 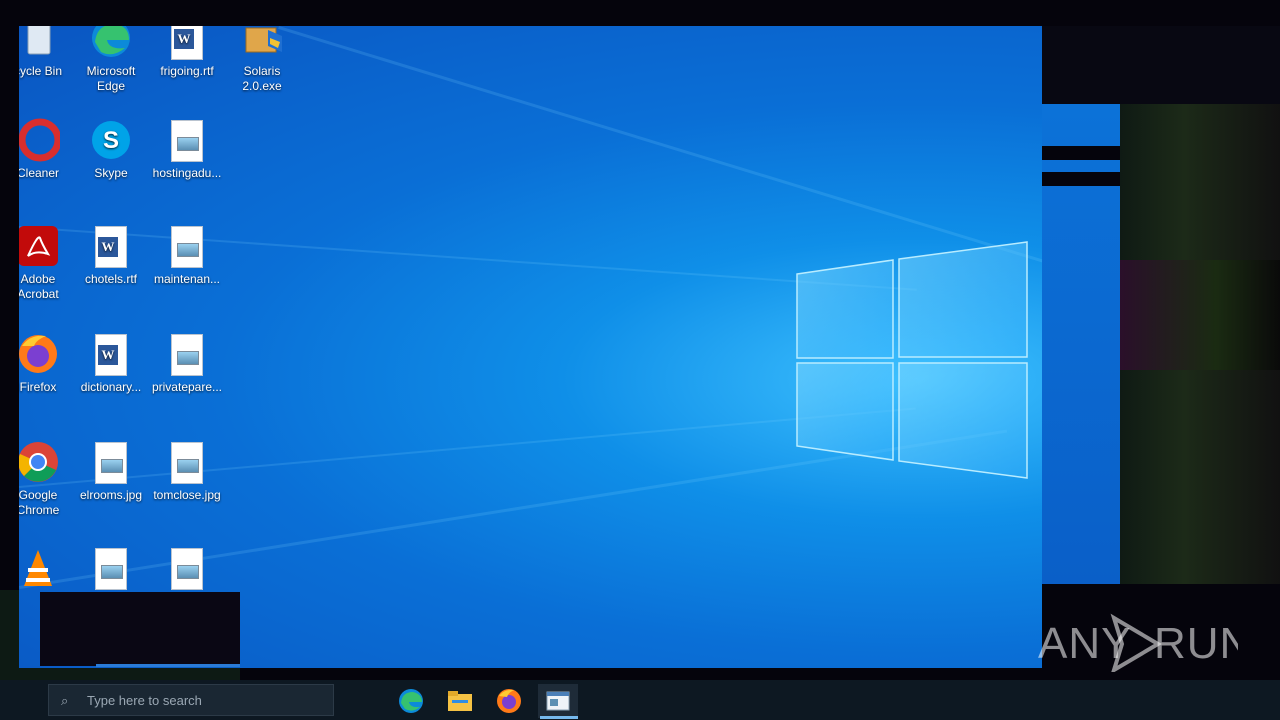 I want to click on desktop-icon-solaris: Solaris 2.0.exe, so click(x=262, y=60).